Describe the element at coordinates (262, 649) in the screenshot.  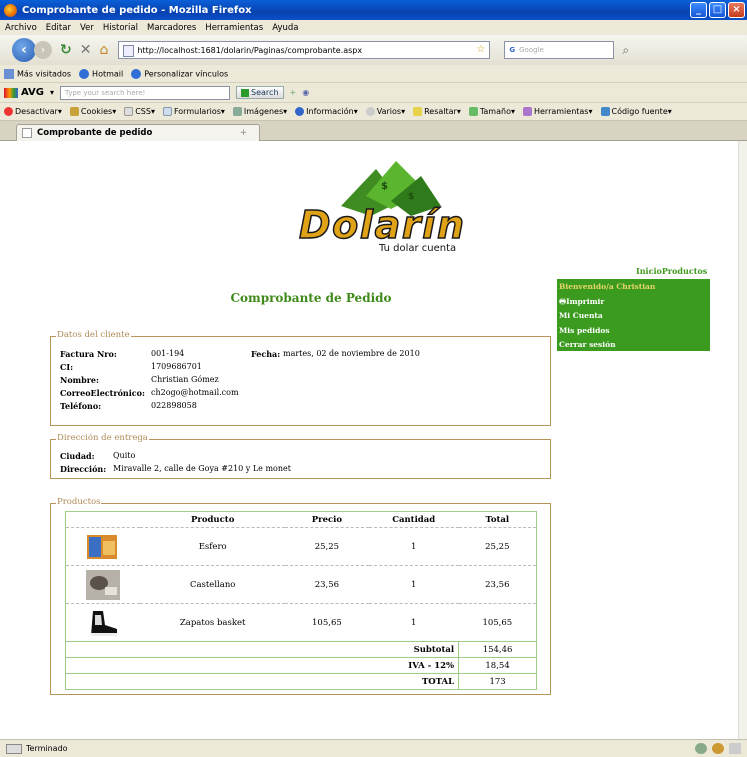
I see `subtotal-label: Subtotal` at that location.